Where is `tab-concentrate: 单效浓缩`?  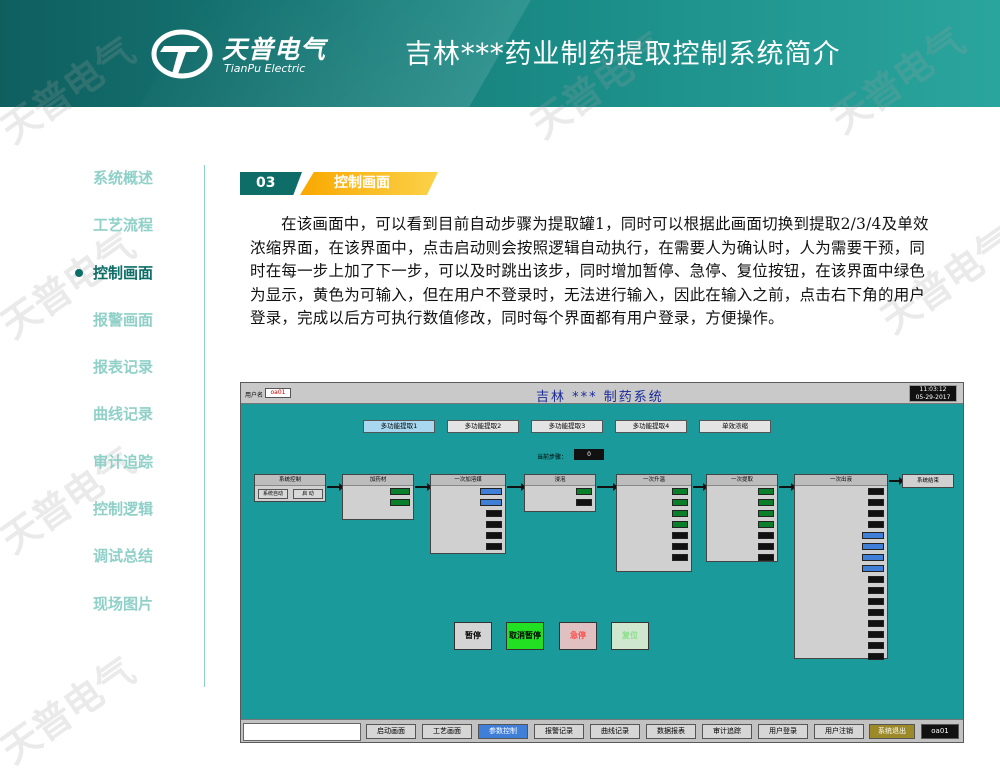 tab-concentrate: 单效浓缩 is located at coordinates (735, 426).